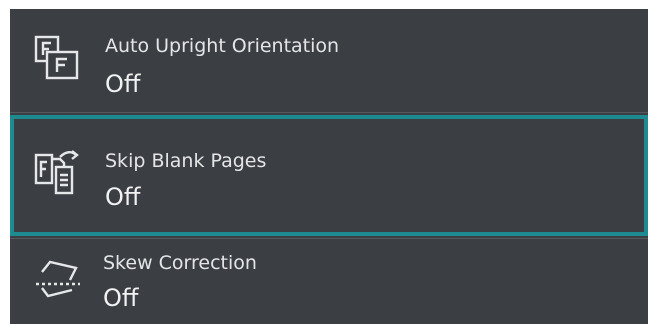 The image size is (648, 324). I want to click on auto-upright-orientation-label: Auto Upright Orientation, so click(222, 46).